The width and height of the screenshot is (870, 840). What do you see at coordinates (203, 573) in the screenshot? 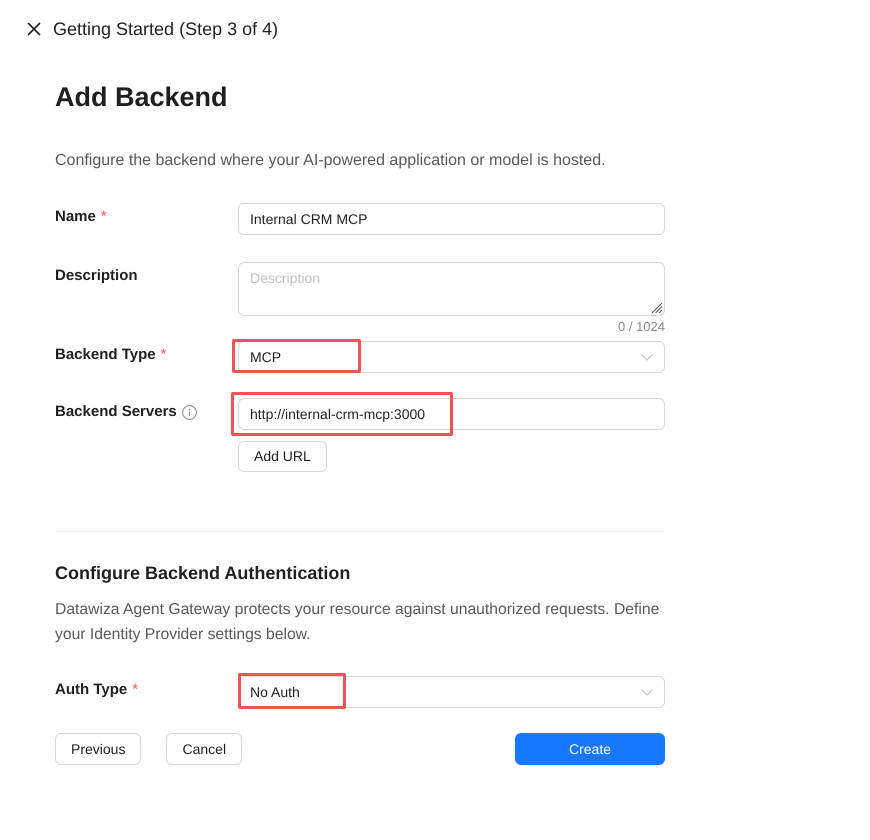
I see `section-heading: Configure Backend Authentication` at bounding box center [203, 573].